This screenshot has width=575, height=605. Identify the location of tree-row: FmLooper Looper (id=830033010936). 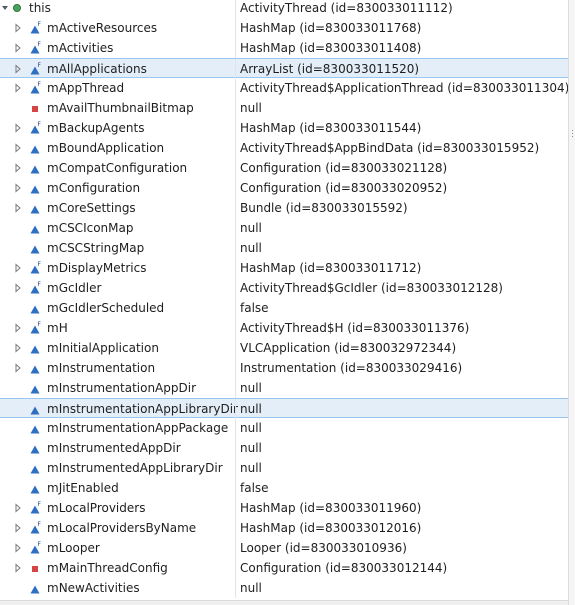
(284, 548).